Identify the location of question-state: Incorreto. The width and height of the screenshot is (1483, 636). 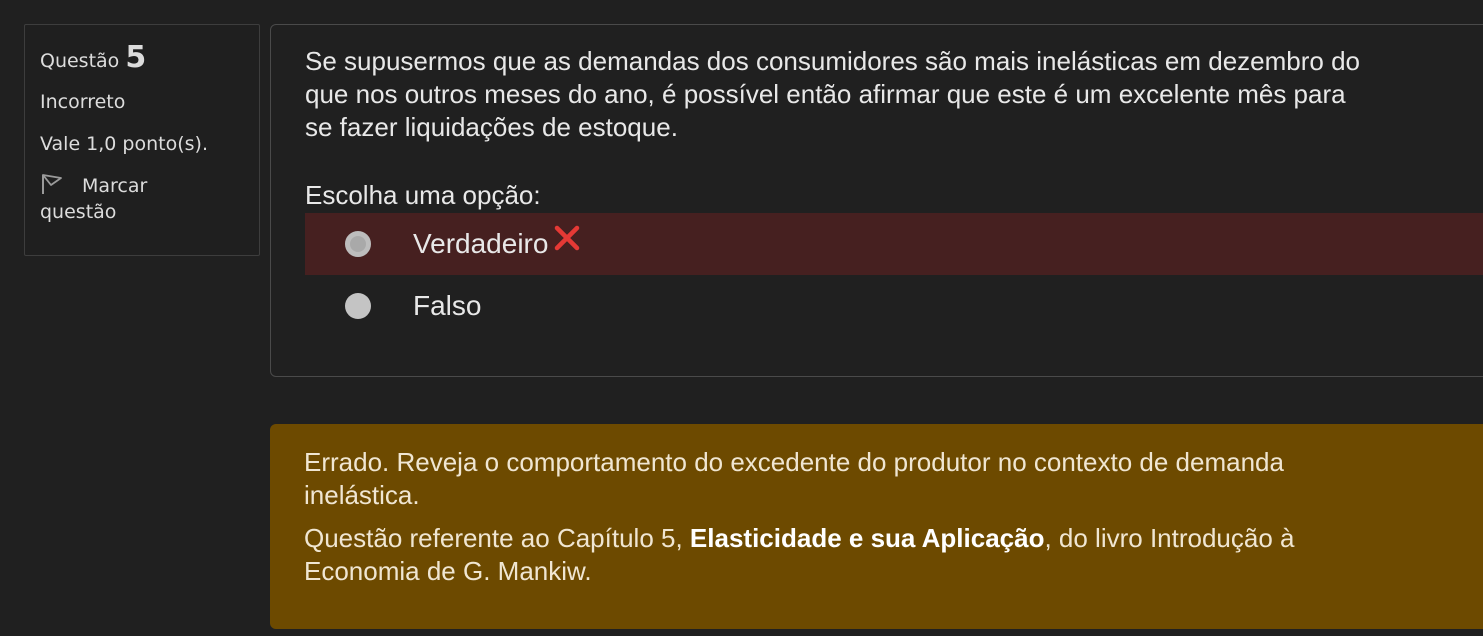
(83, 102).